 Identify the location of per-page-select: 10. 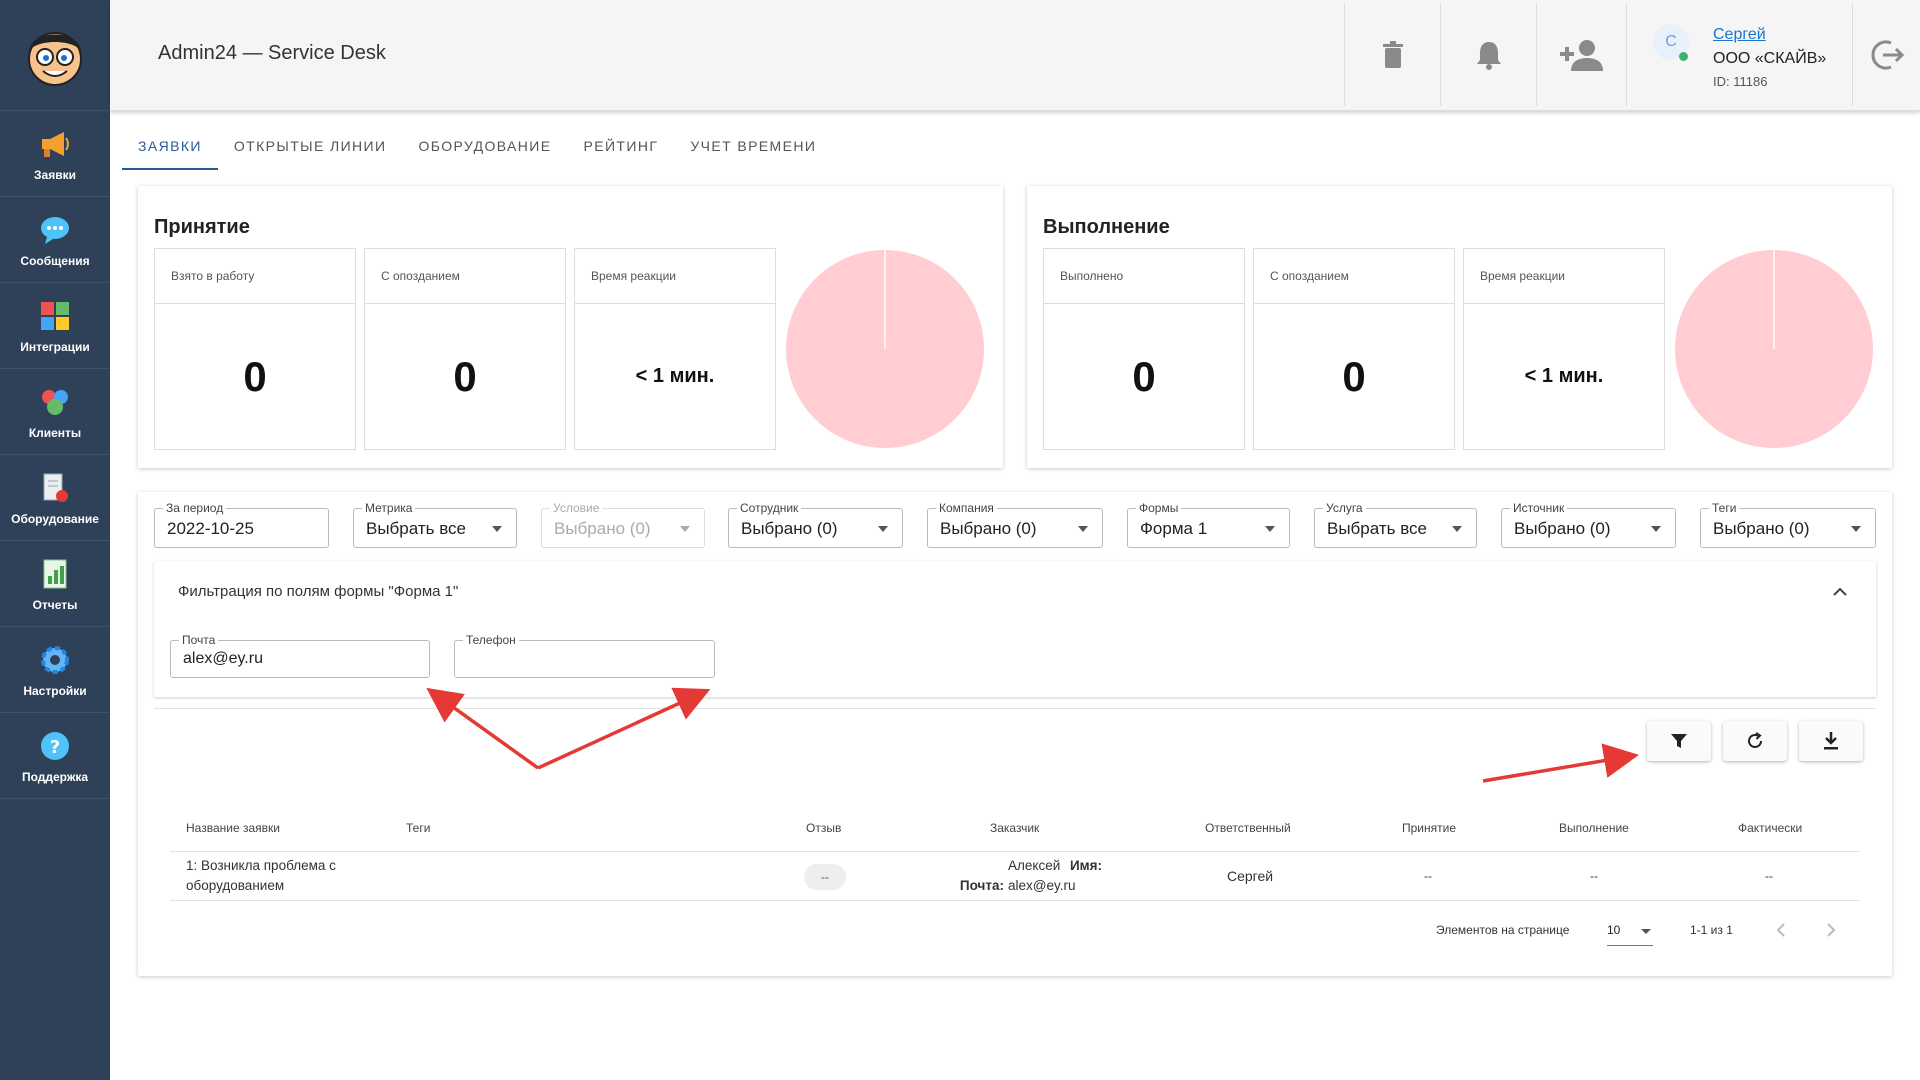
(1630, 931).